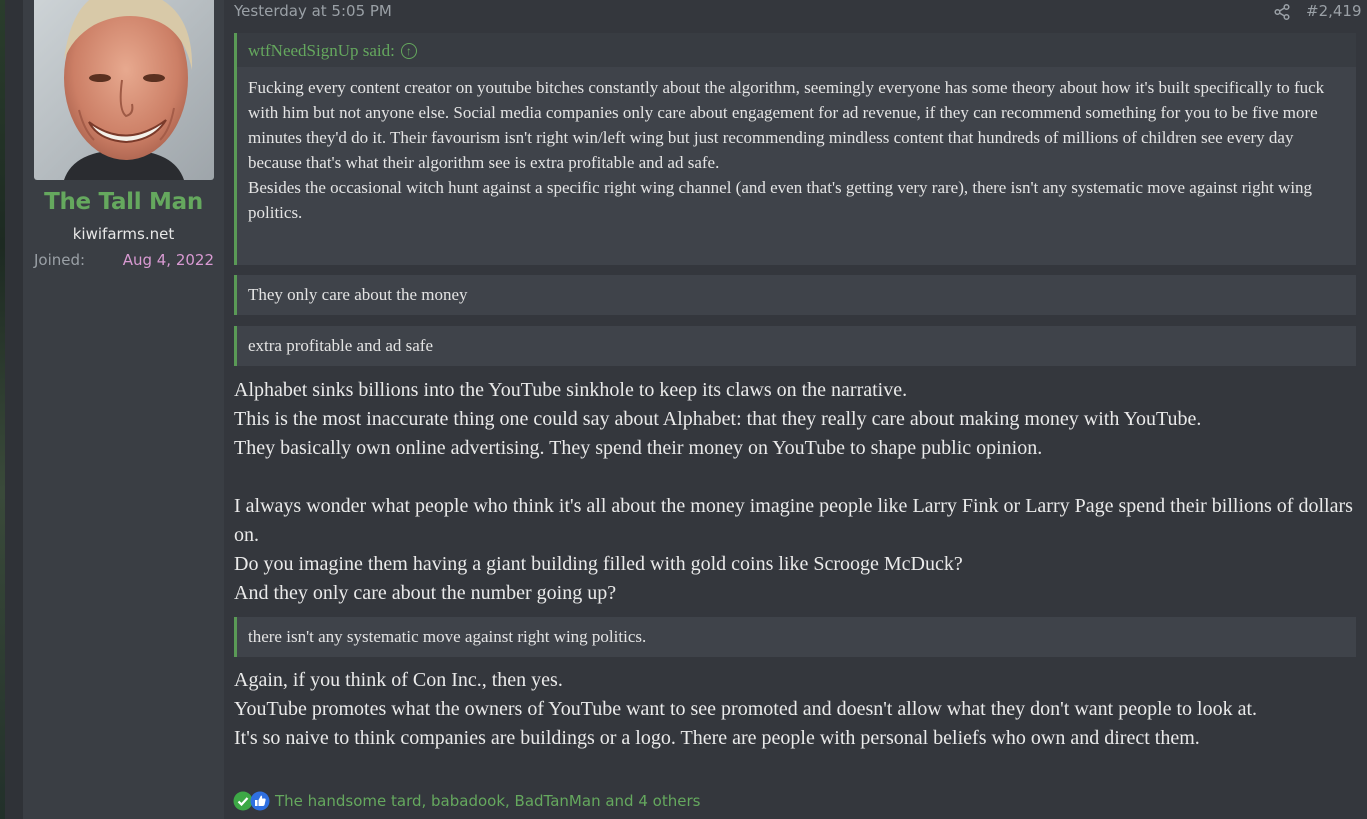 The height and width of the screenshot is (819, 1367). Describe the element at coordinates (260, 801) in the screenshot. I see `thumbs-up-icon` at that location.